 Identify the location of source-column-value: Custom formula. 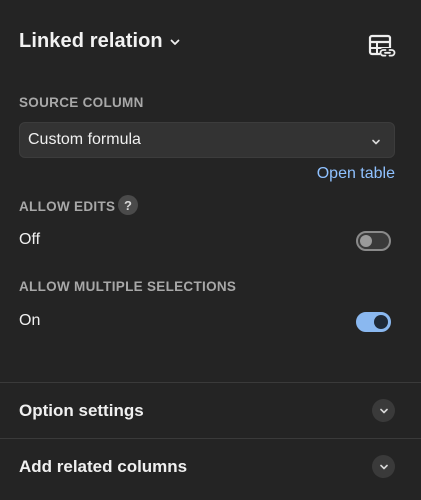
(84, 139).